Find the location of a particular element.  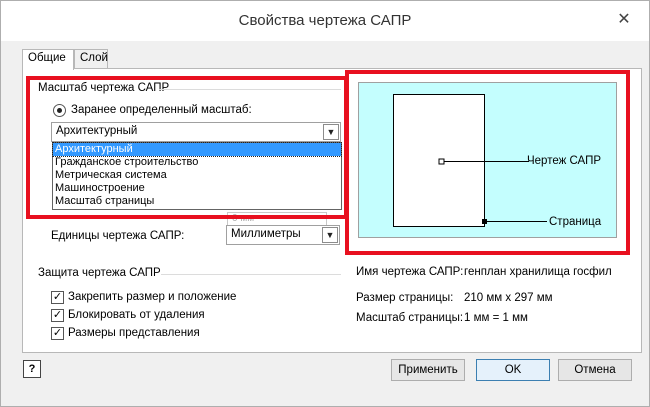

cancel-button: Отмена is located at coordinates (595, 370).